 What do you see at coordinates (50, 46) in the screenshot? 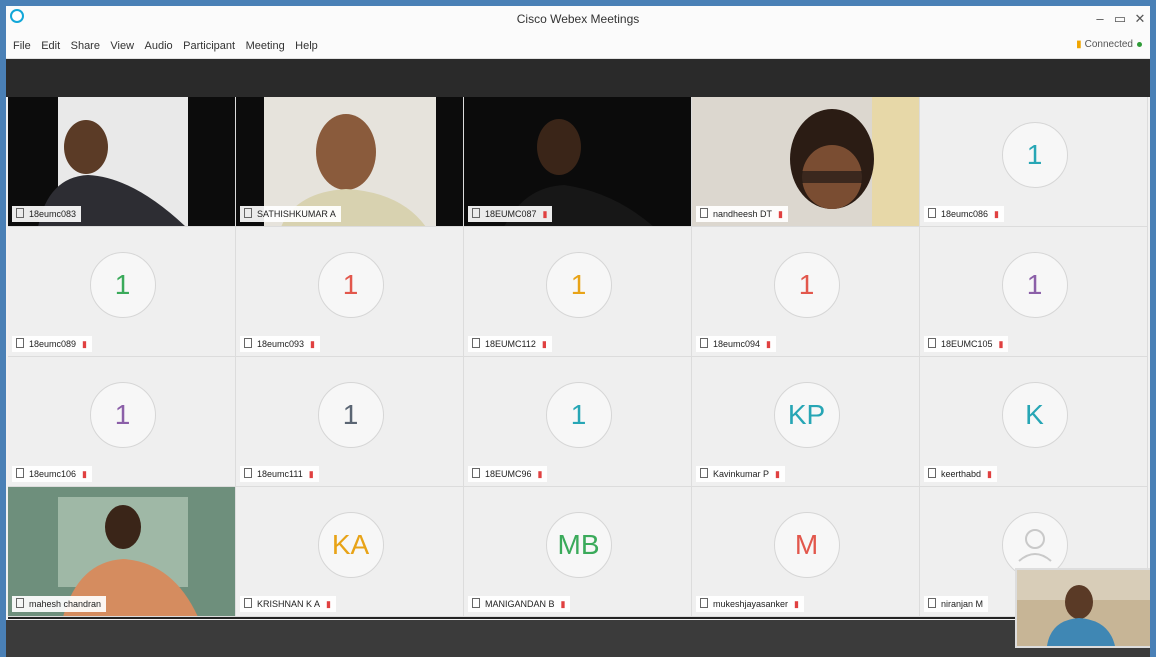
I see `menu-edit: Edit` at bounding box center [50, 46].